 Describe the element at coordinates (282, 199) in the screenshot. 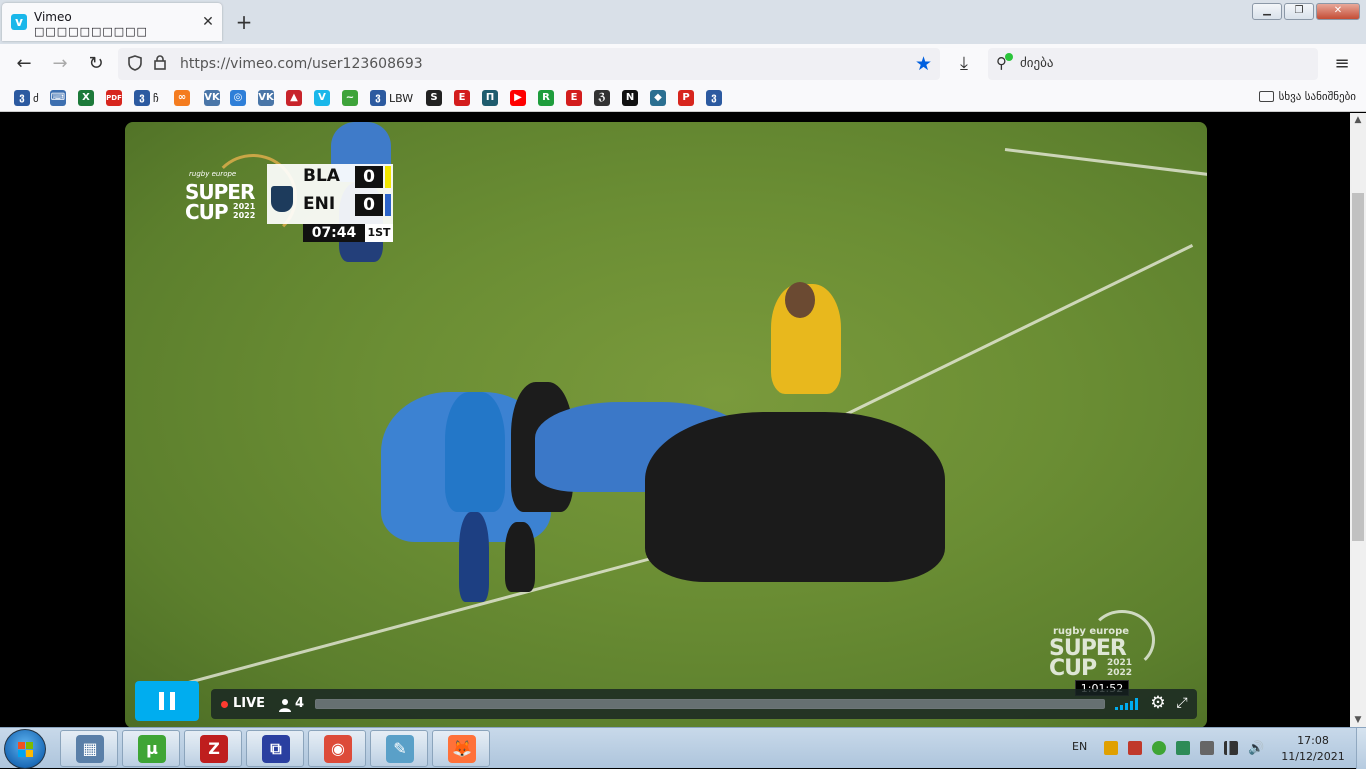

I see `team-crest-icon` at that location.